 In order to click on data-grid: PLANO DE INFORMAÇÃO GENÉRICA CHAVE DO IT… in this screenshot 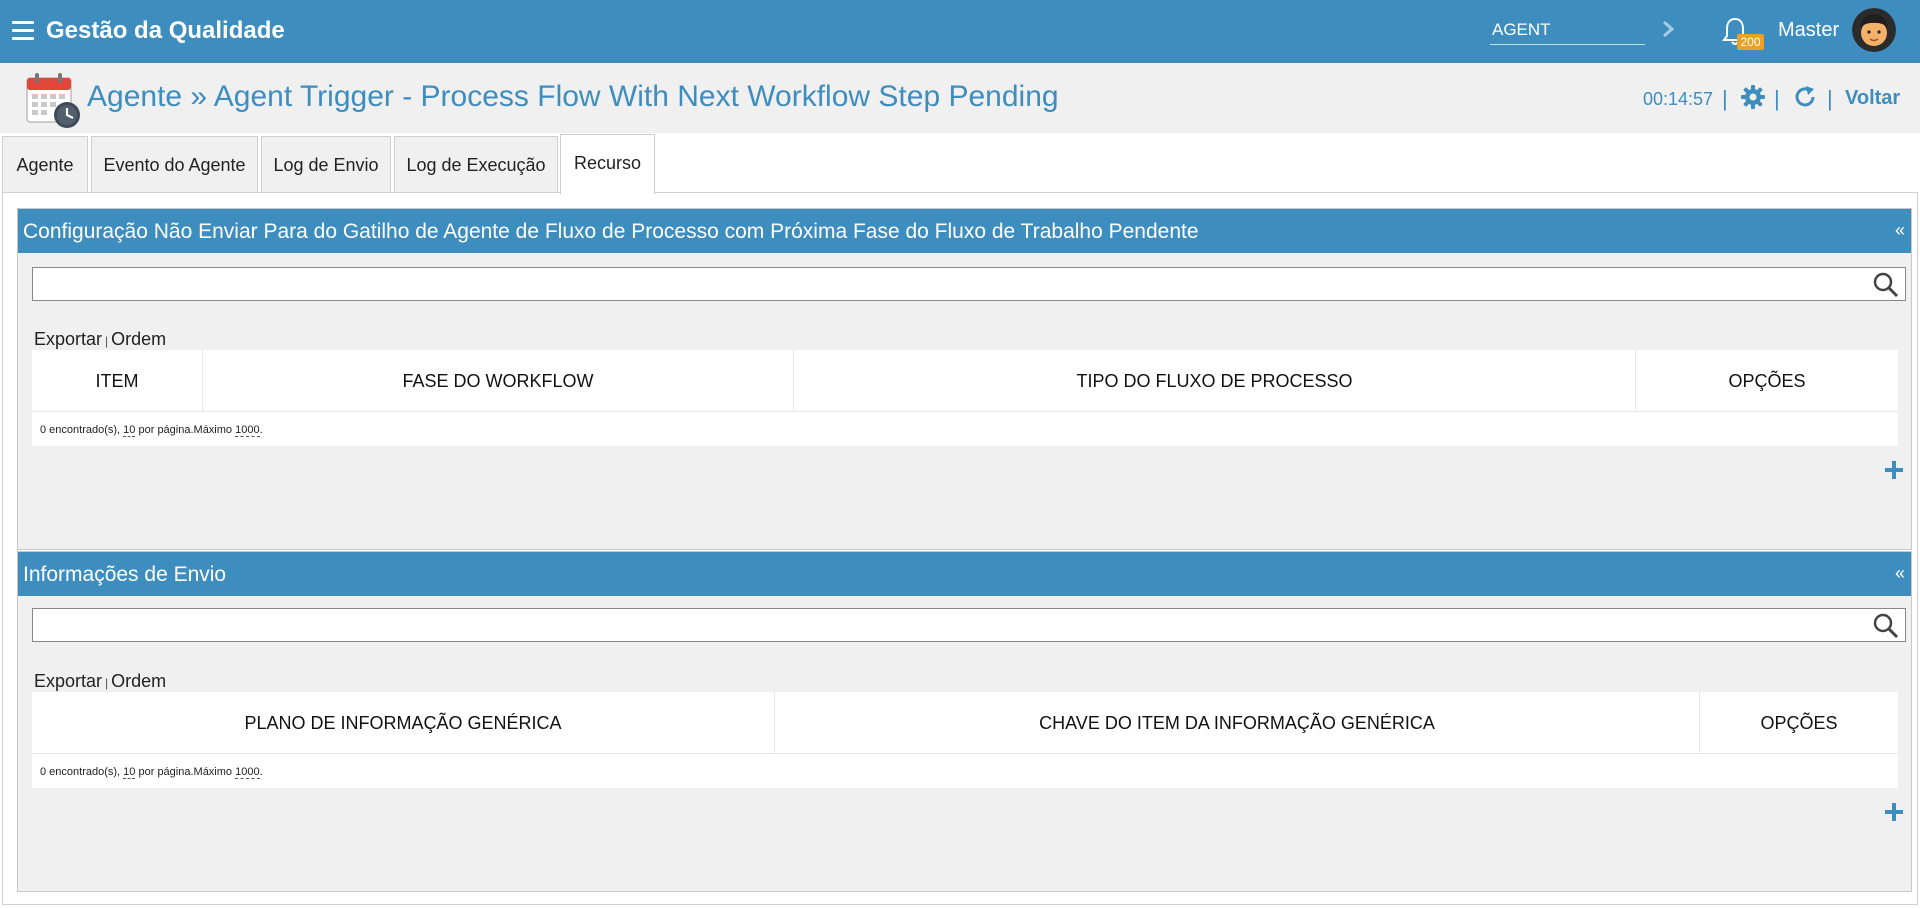, I will do `click(965, 740)`.